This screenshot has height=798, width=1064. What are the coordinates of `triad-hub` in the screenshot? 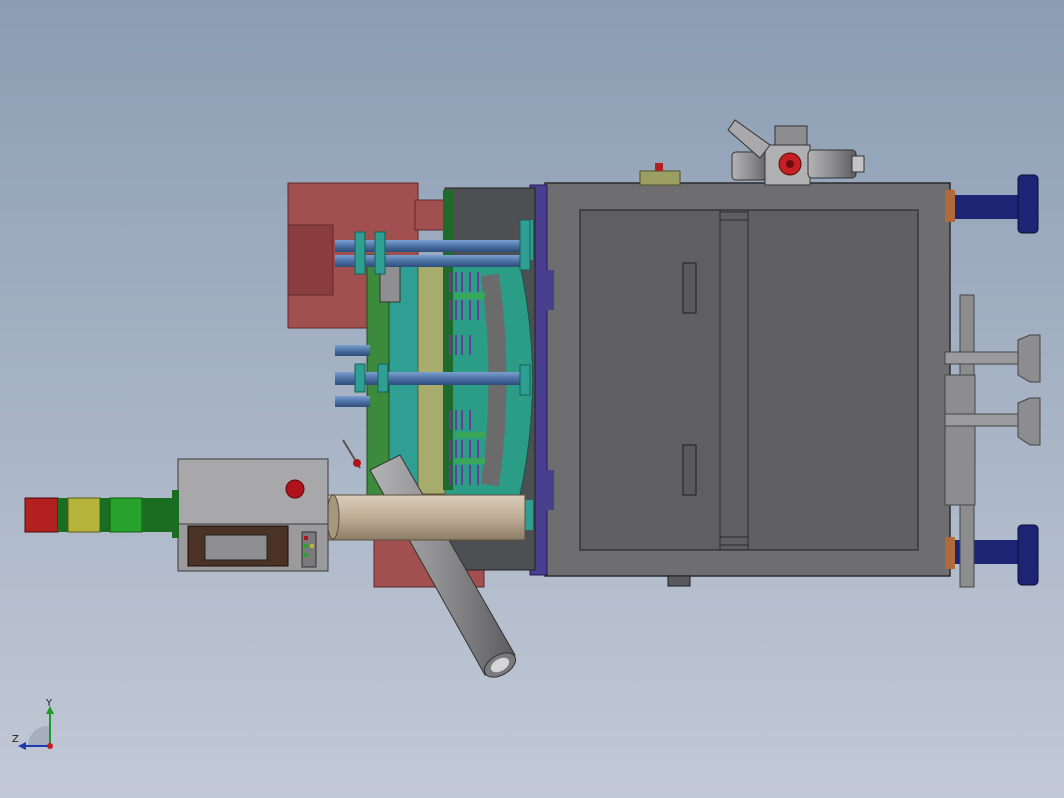 It's located at (38, 735).